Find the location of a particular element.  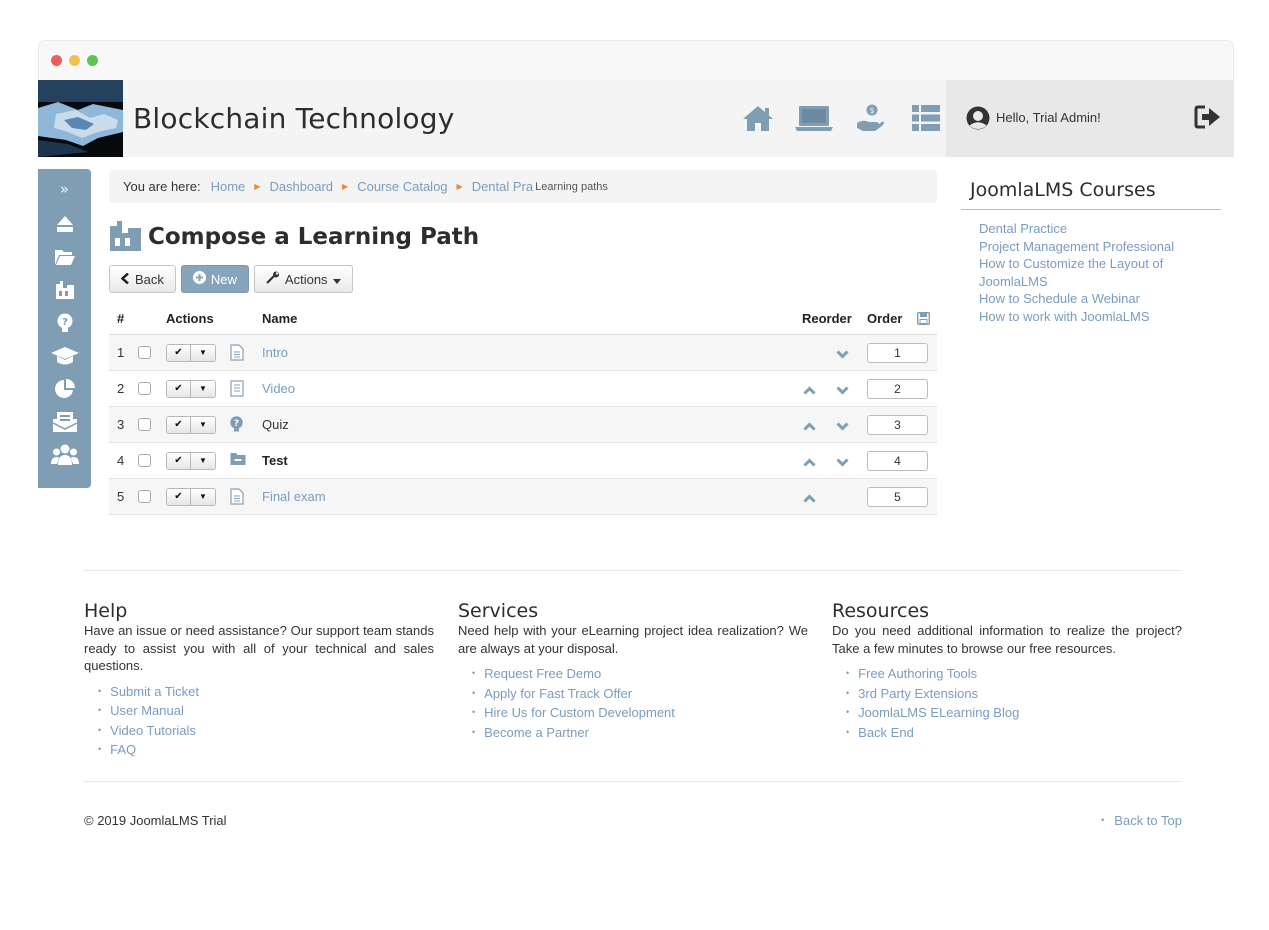

handshake-logo-image is located at coordinates (80, 118).